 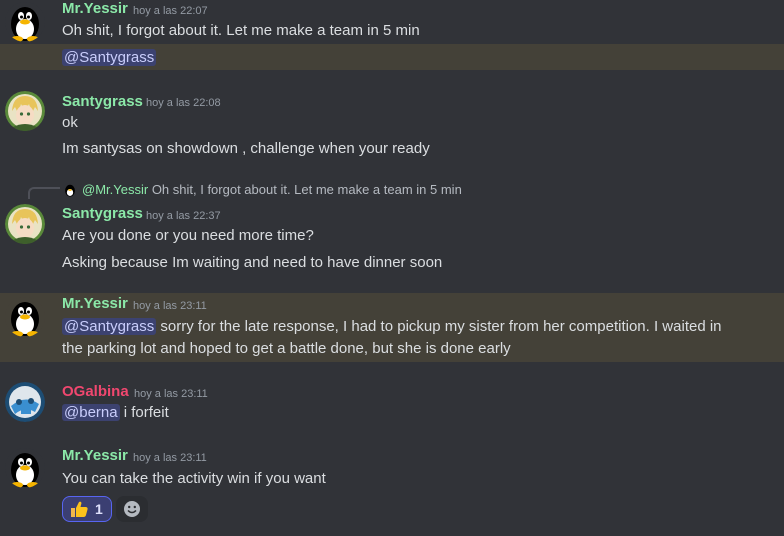 I want to click on avatar-ogalbina, so click(x=25, y=402).